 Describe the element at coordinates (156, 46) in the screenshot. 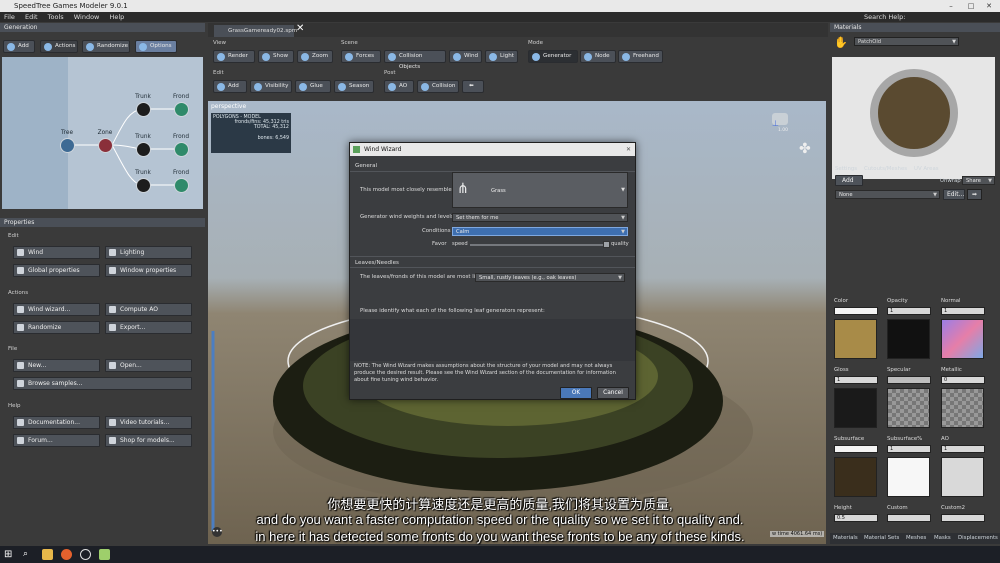

I see `options-button: Options` at that location.